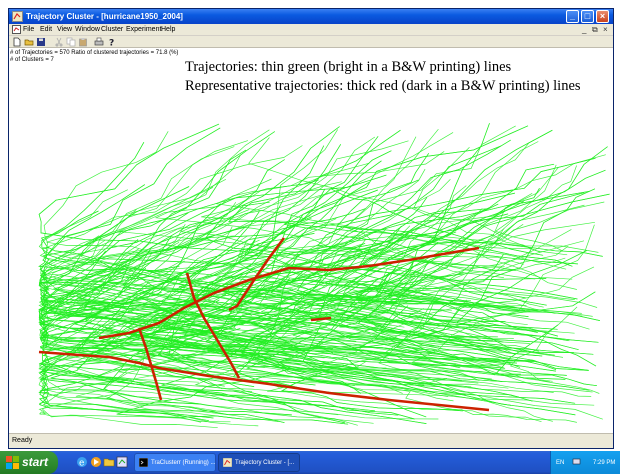 The image size is (620, 474). Describe the element at coordinates (29, 42) in the screenshot. I see `open-icon` at that location.